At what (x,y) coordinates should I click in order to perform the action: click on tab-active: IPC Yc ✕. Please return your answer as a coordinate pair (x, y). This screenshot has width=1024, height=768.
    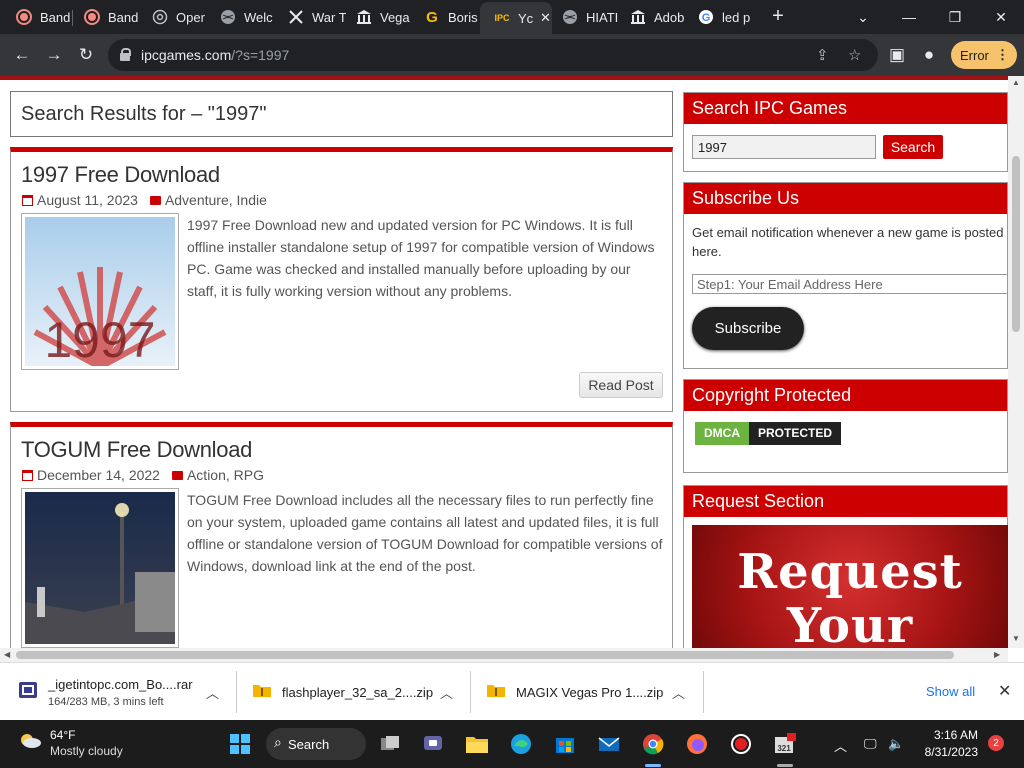
    Looking at the image, I should click on (516, 18).